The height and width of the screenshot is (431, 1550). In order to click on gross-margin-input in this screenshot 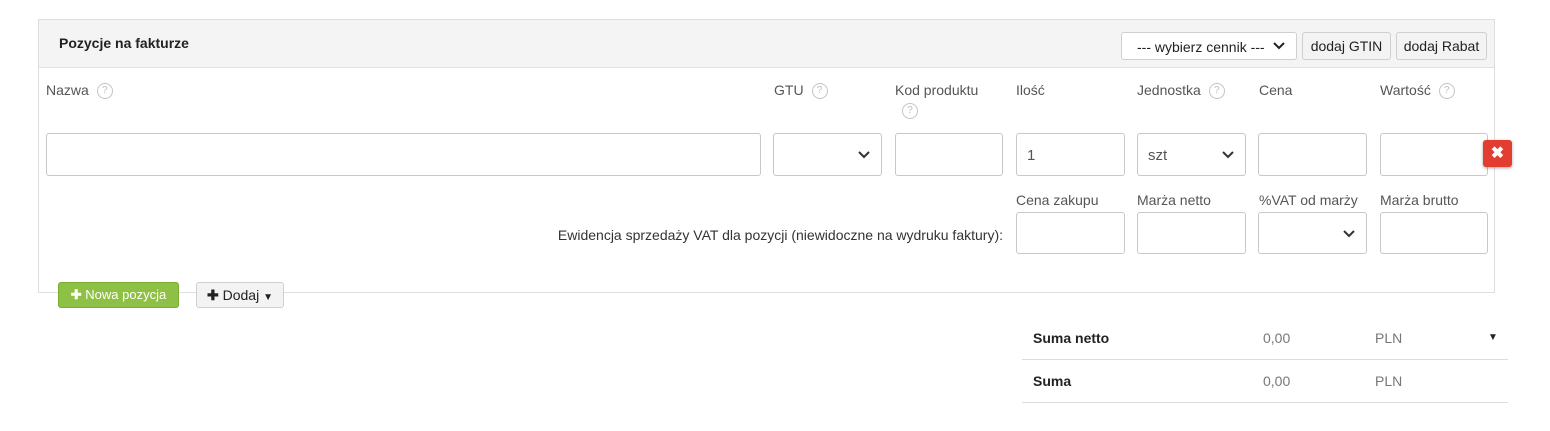, I will do `click(1434, 233)`.